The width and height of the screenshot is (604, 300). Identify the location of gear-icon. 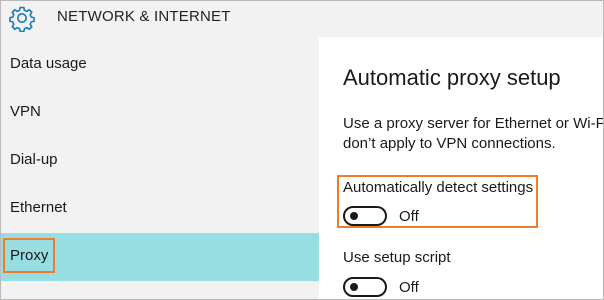
(22, 18).